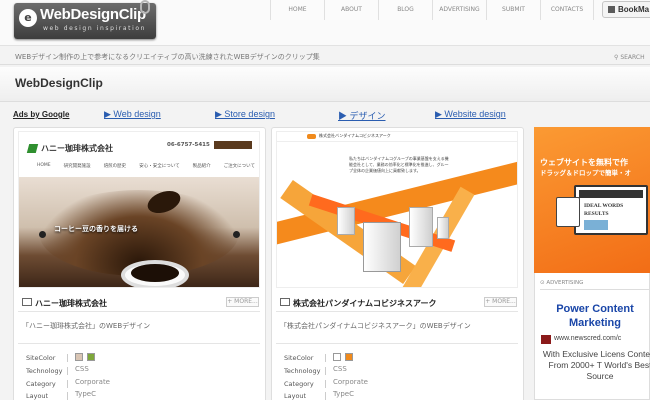 Image resolution: width=650 pixels, height=400 pixels. What do you see at coordinates (59, 83) in the screenshot?
I see `page-title: WebDesignClip` at bounding box center [59, 83].